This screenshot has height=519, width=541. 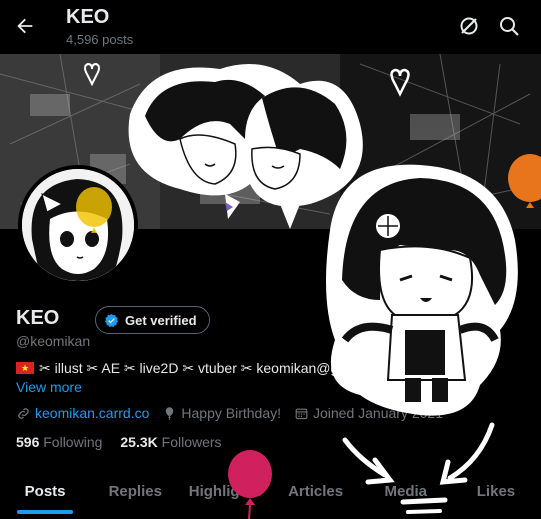 I want to click on avatar, so click(x=78, y=225).